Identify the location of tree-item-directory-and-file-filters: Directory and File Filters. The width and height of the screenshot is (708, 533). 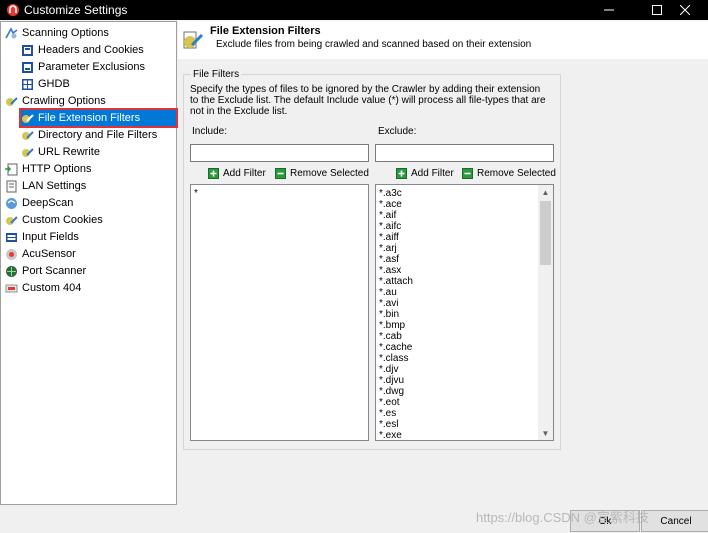
(89, 135).